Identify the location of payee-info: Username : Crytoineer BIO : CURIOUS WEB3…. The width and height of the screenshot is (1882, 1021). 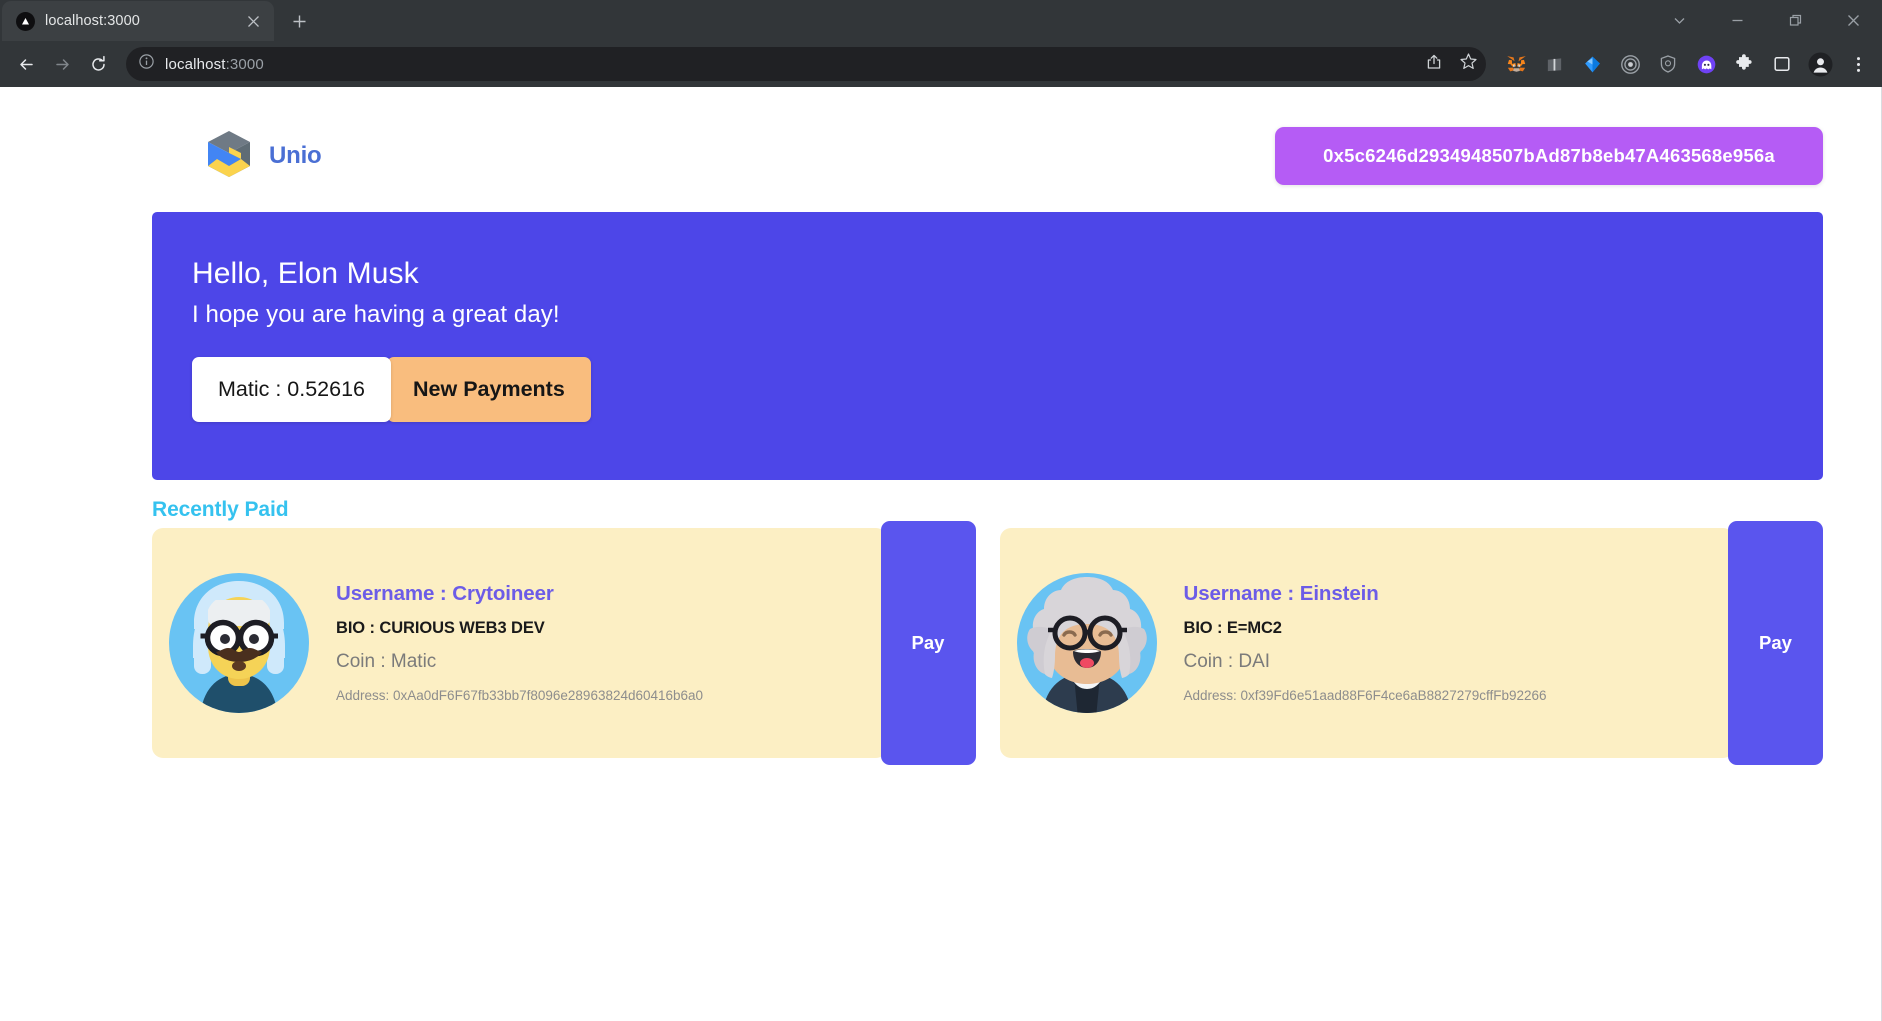
(611, 643).